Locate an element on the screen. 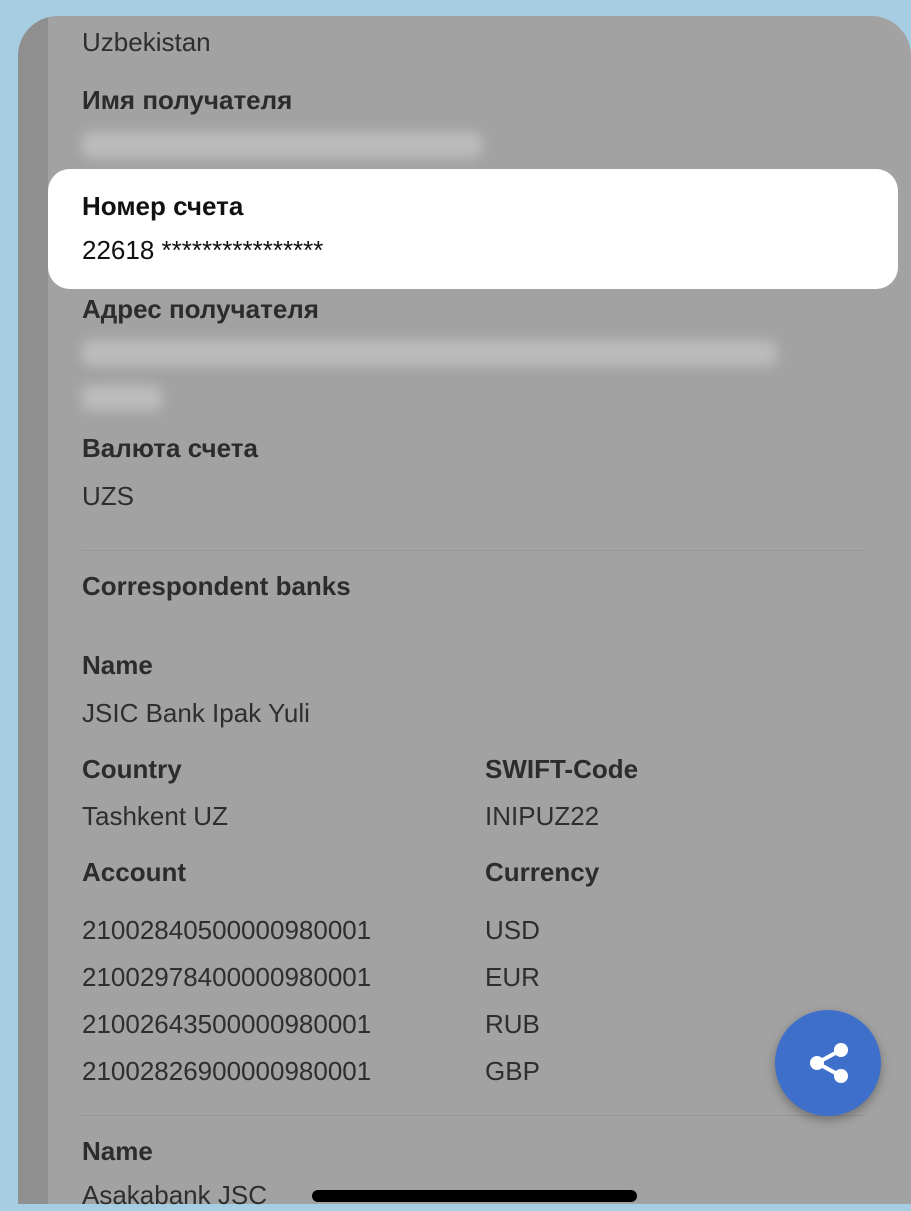 Image resolution: width=911 pixels, height=1211 pixels. bank1-name-label: Name is located at coordinates (117, 665).